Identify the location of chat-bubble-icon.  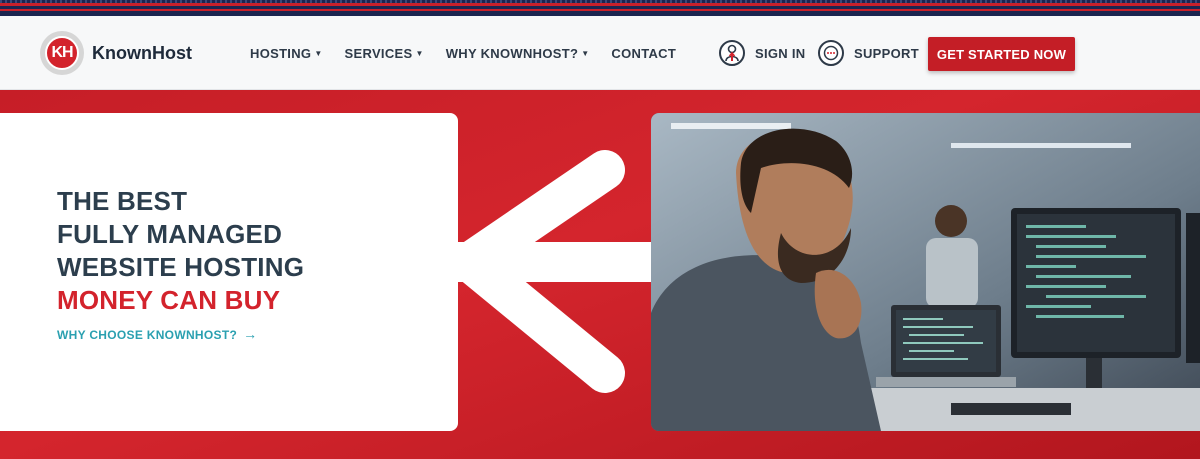
(831, 53).